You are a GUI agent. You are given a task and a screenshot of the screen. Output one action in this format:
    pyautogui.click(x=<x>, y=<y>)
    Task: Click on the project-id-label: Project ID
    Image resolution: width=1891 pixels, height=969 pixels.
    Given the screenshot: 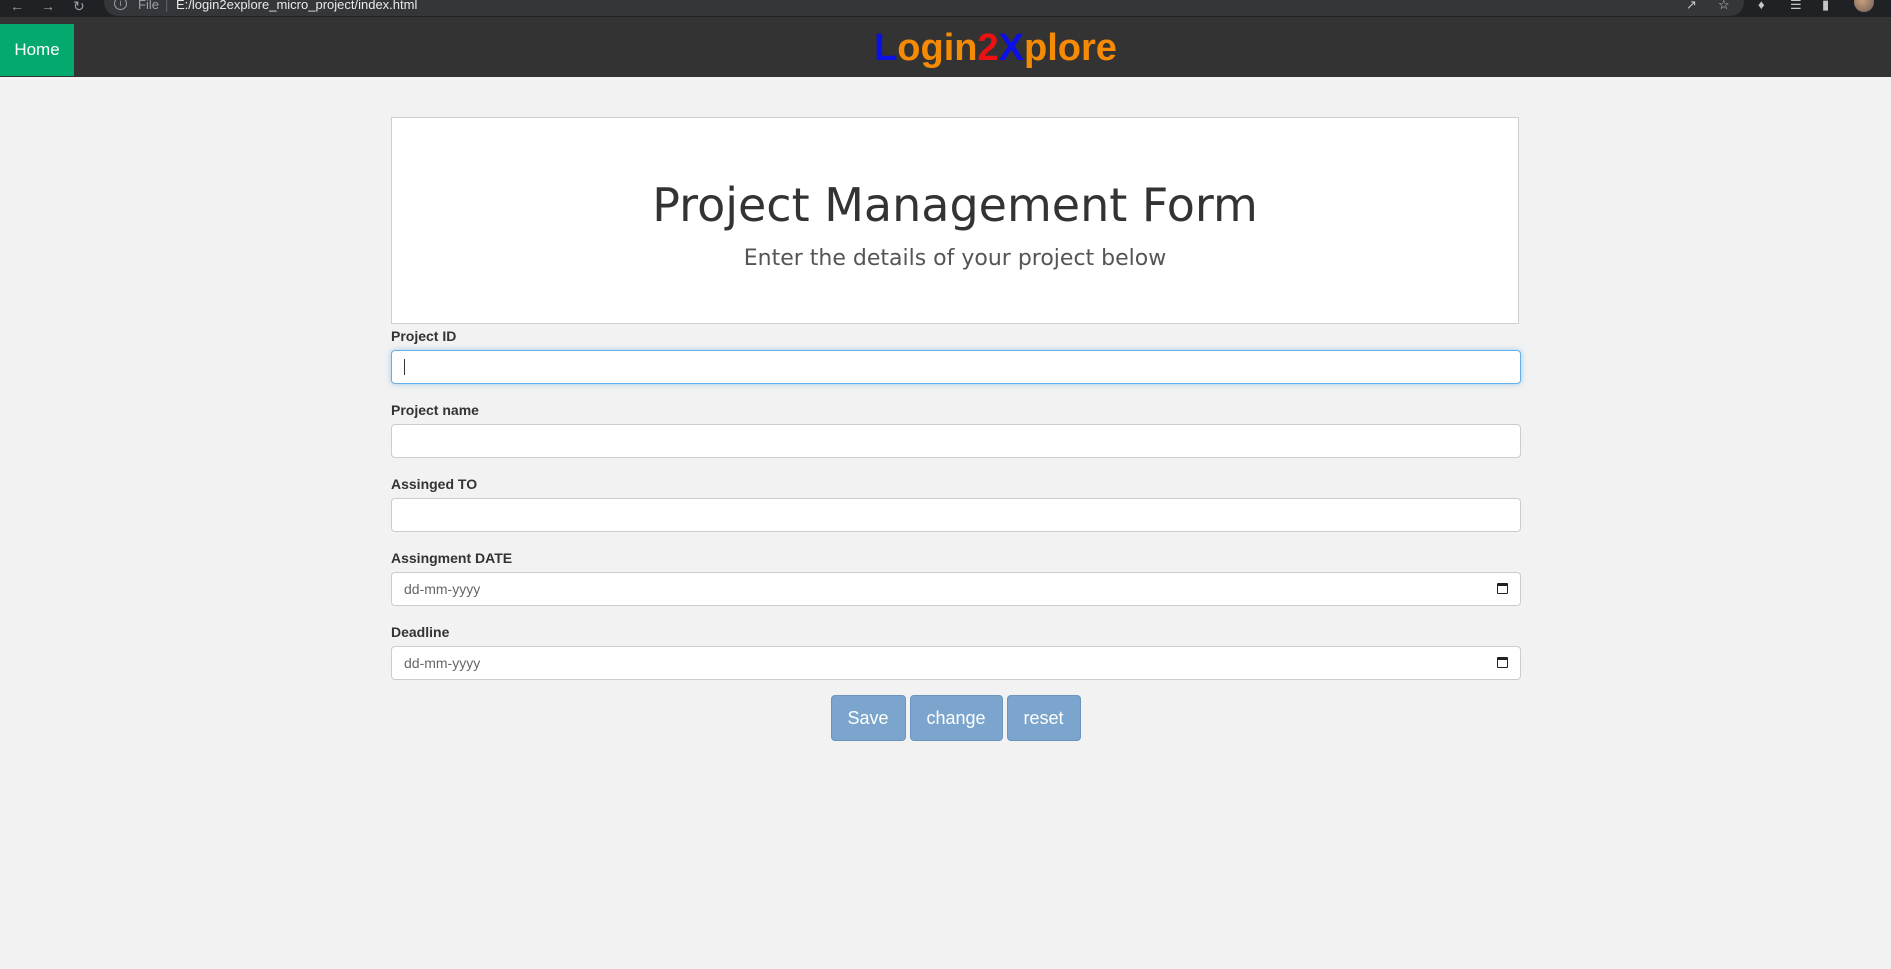 What is the action you would take?
    pyautogui.click(x=424, y=336)
    